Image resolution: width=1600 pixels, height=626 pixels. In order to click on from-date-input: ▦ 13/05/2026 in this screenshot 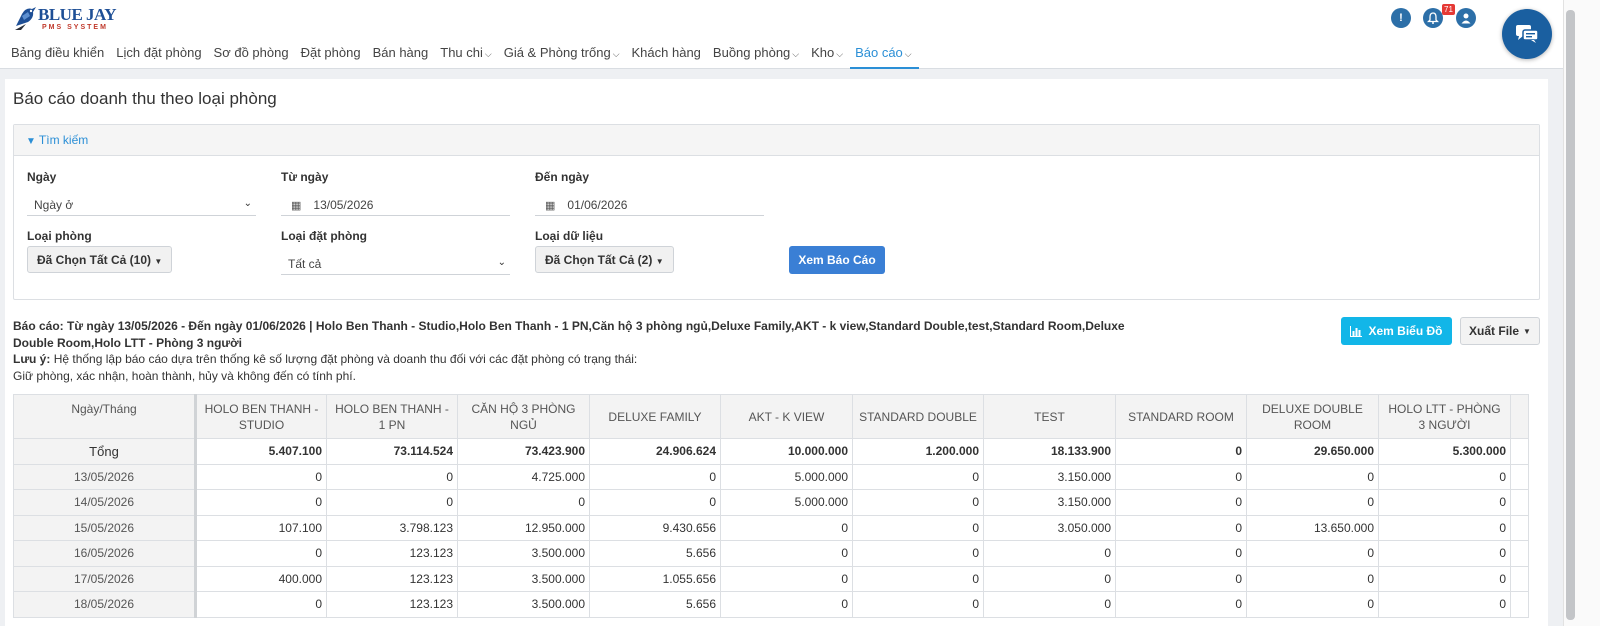, I will do `click(395, 204)`.